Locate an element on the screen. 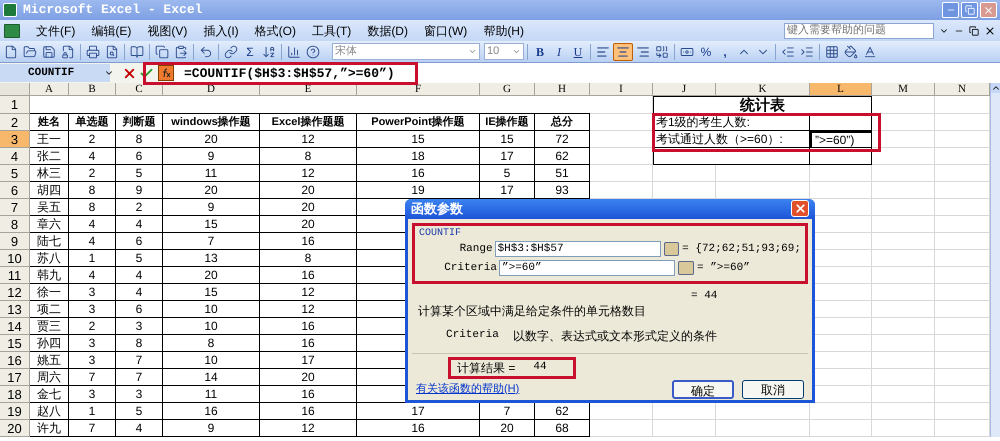  menu-item: 数据(D) is located at coordinates (387, 31).